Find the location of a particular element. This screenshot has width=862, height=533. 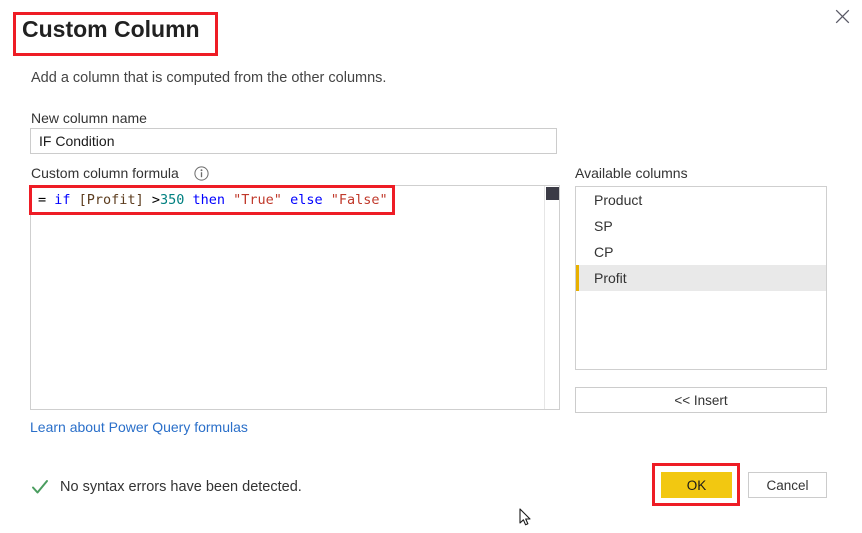

formula-token-0: = is located at coordinates (46, 200).